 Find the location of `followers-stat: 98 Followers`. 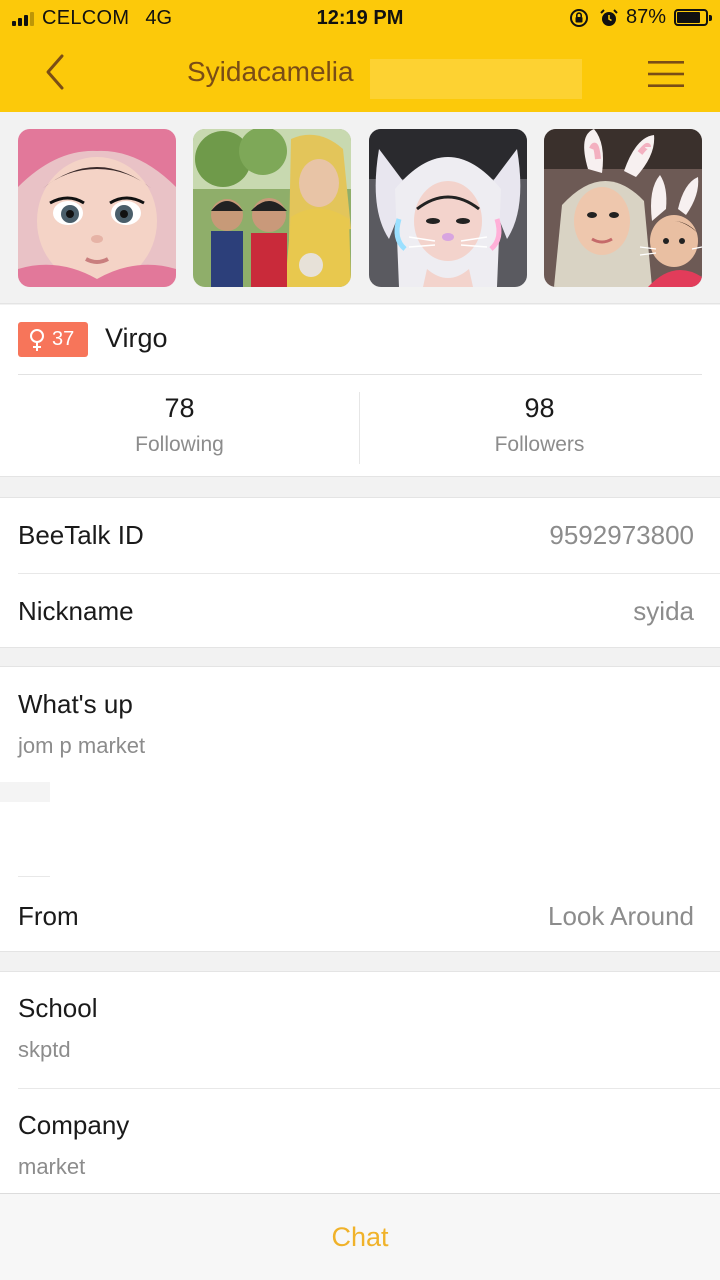

followers-stat: 98 Followers is located at coordinates (539, 426).